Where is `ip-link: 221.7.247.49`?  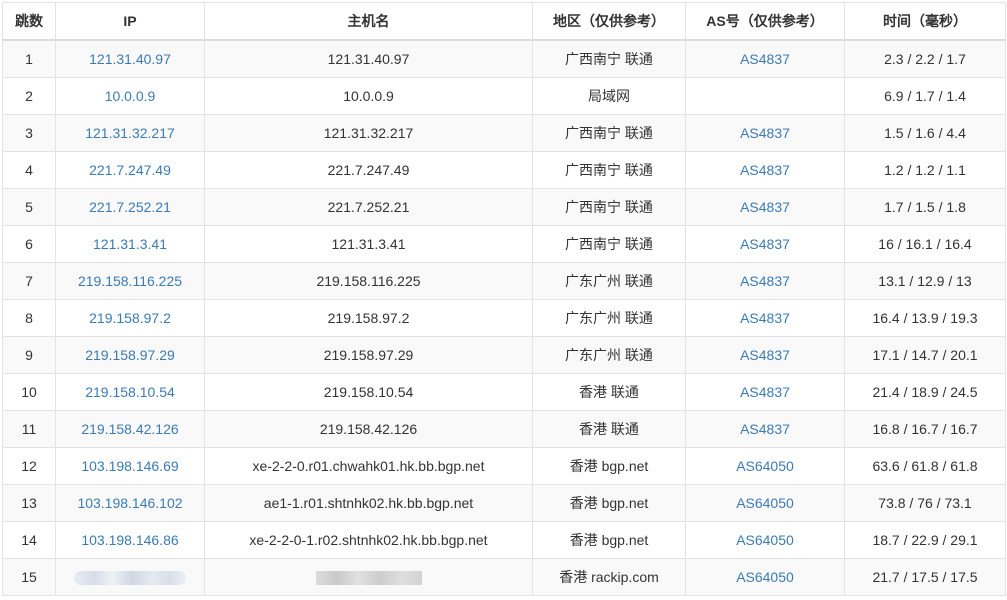
ip-link: 221.7.247.49 is located at coordinates (130, 170).